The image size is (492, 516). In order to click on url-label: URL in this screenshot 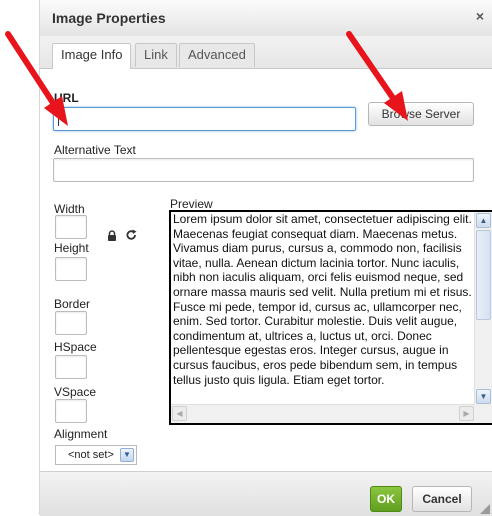, I will do `click(66, 98)`.